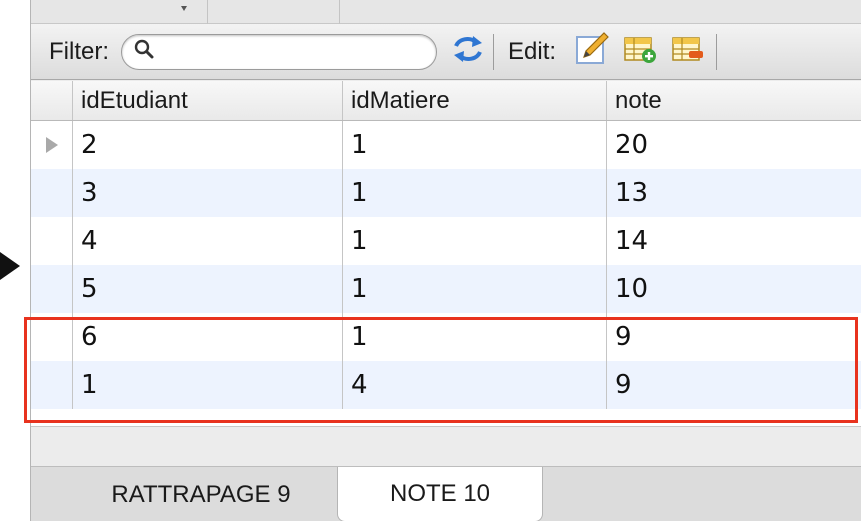  What do you see at coordinates (208, 193) in the screenshot?
I see `cell-idetudiant: 3` at bounding box center [208, 193].